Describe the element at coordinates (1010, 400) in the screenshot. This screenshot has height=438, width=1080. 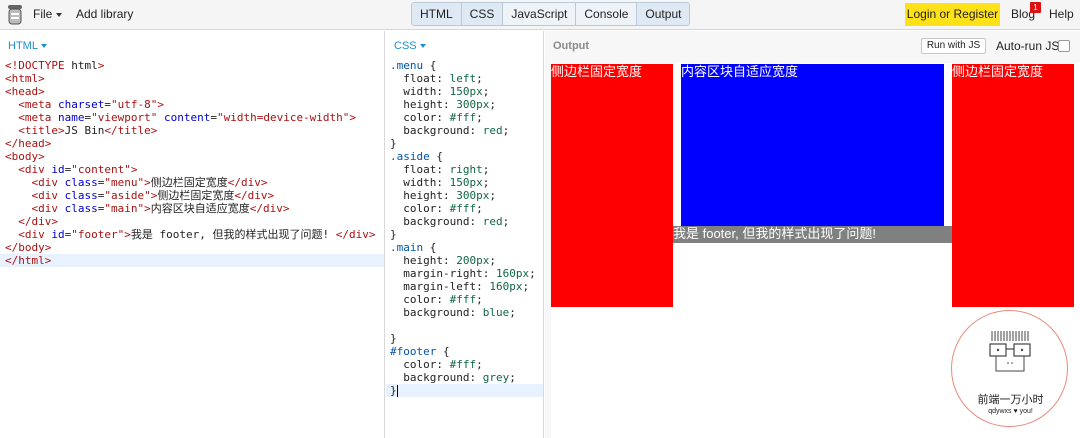
I see `watermark-title: 前端一万小时` at that location.